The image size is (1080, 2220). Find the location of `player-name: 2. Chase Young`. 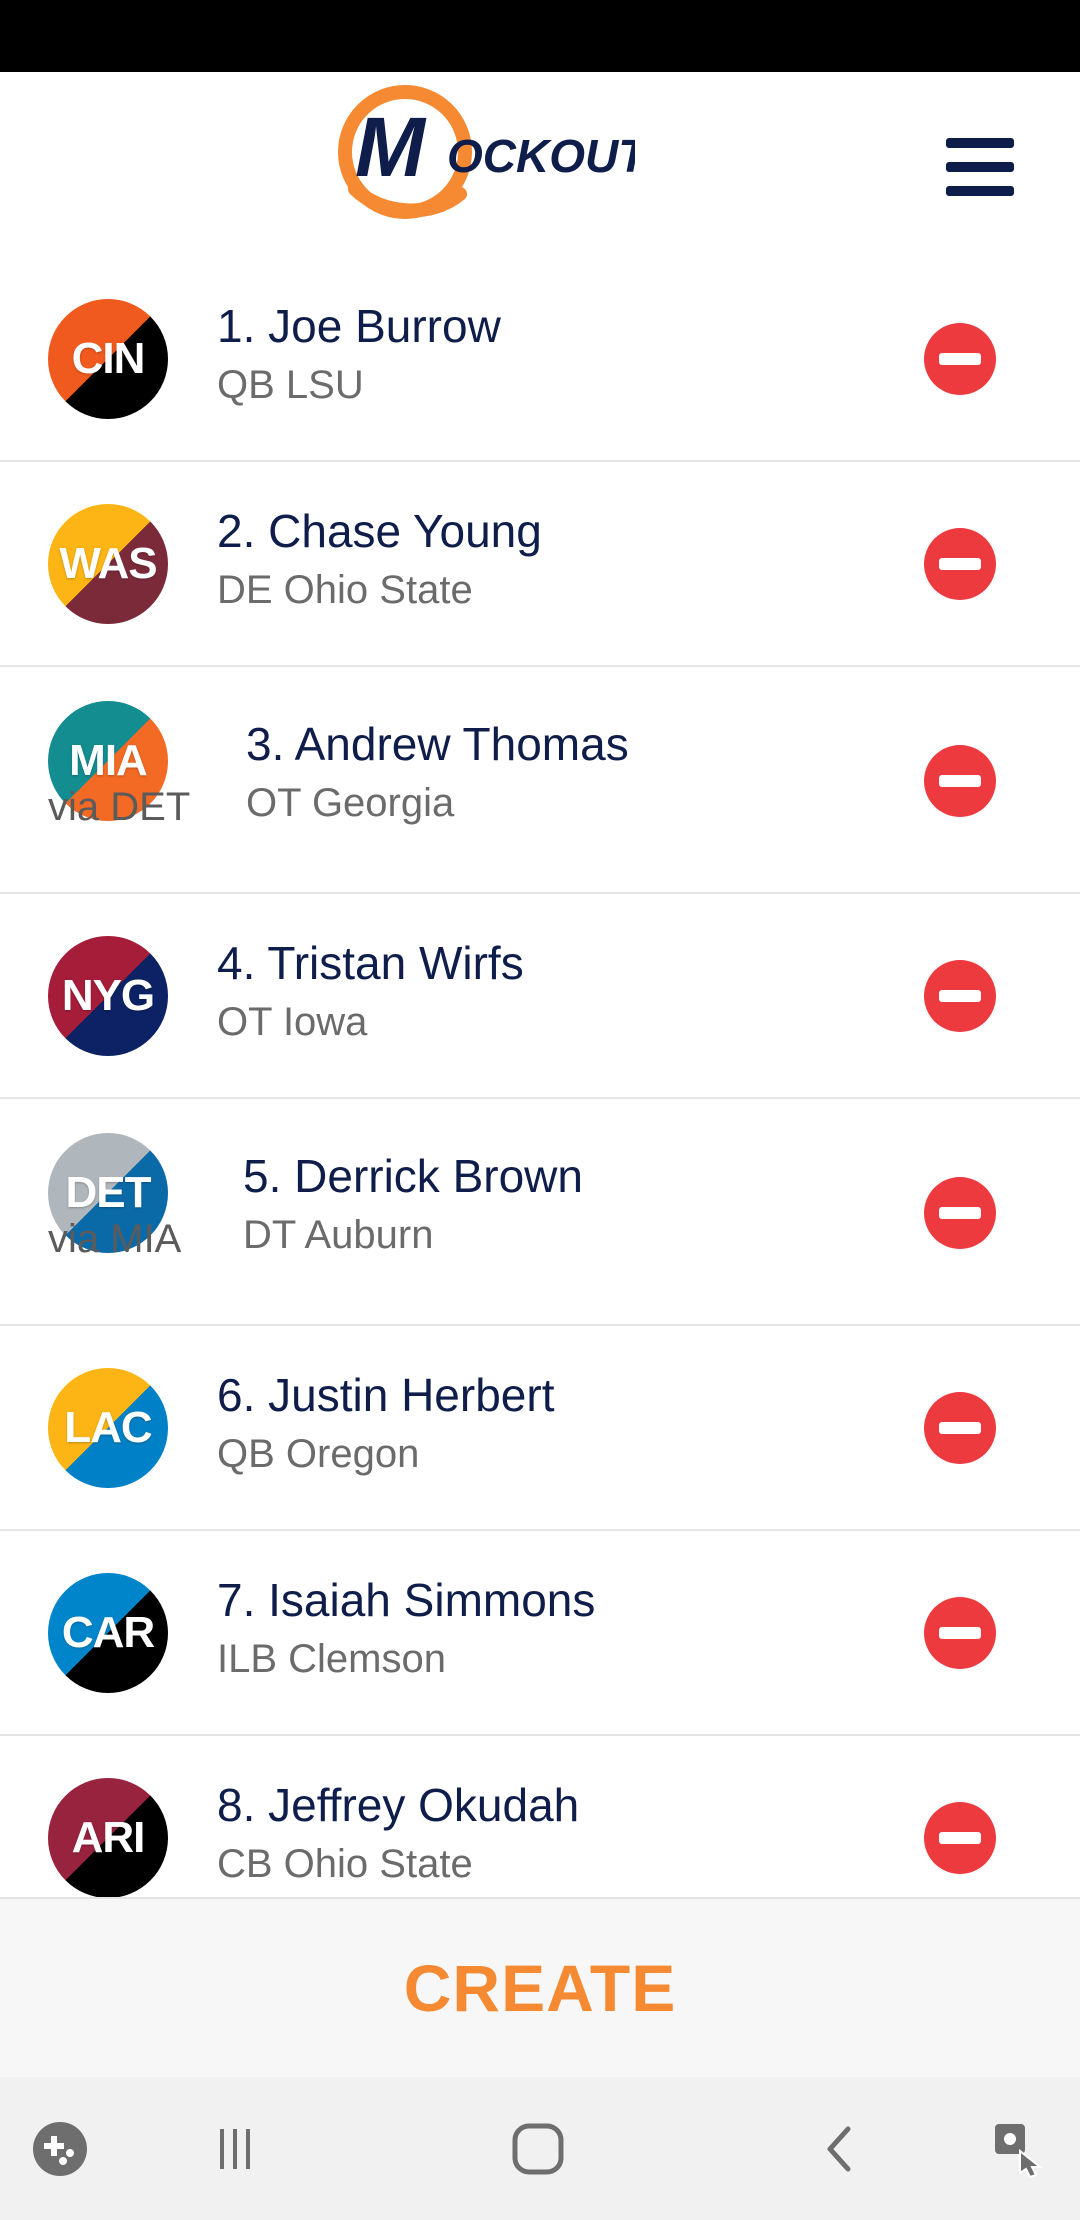

player-name: 2. Chase Young is located at coordinates (379, 531).